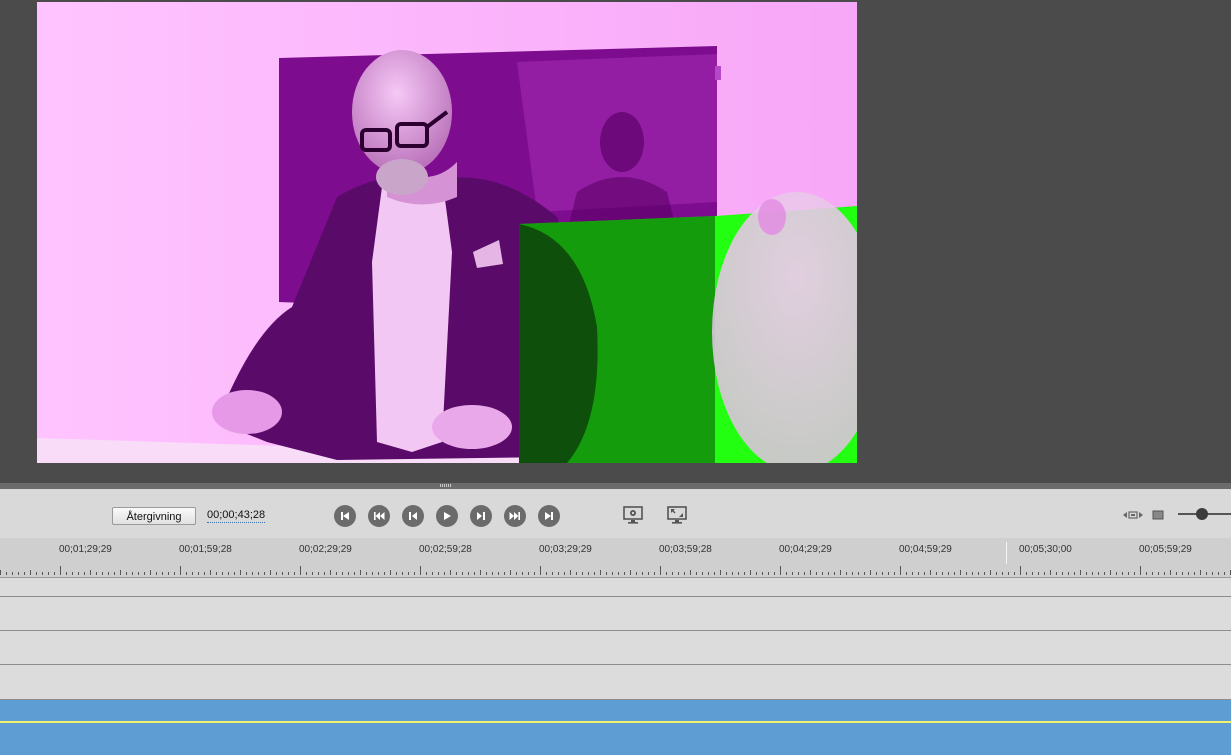  Describe the element at coordinates (1045, 549) in the screenshot. I see `ruler-label: 00;05;30;00` at that location.